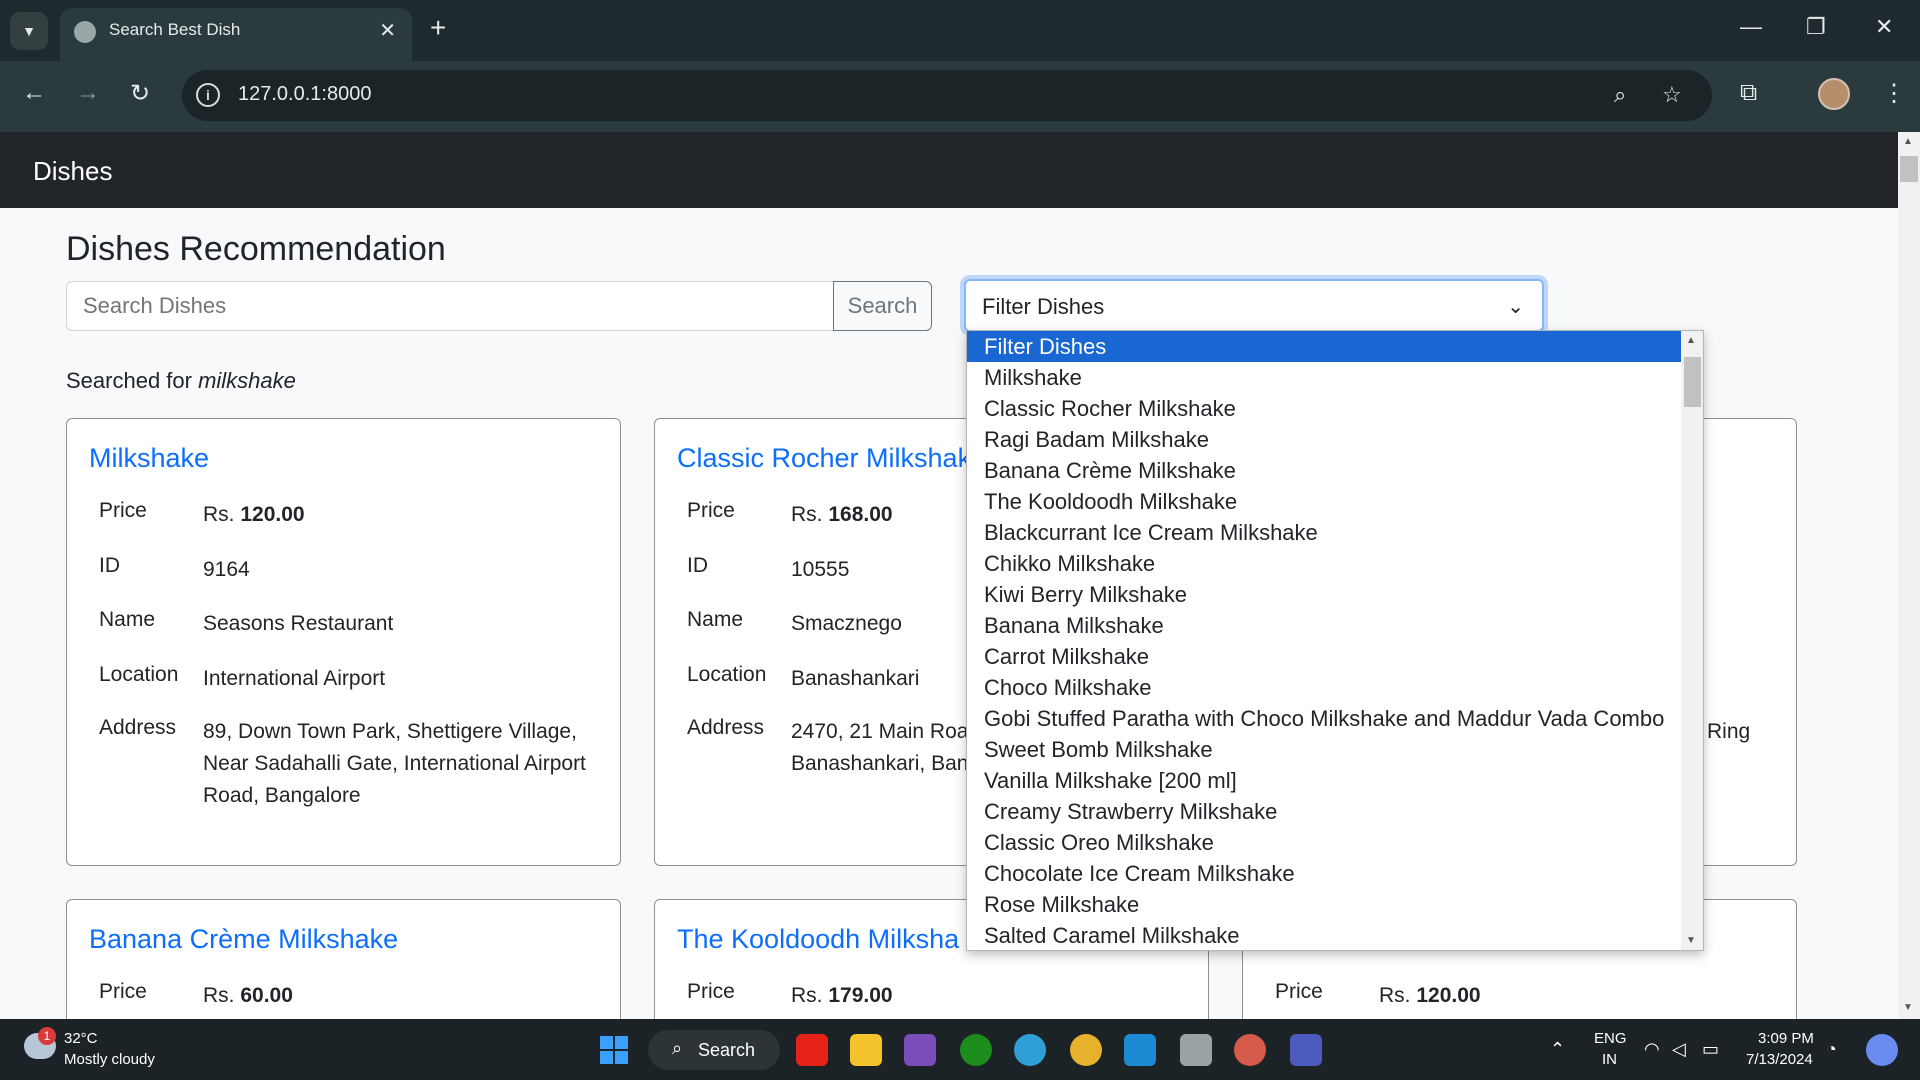  Describe the element at coordinates (1324, 532) in the screenshot. I see `dropdown-option: Blackcurrant Ice Cream Milkshake` at that location.